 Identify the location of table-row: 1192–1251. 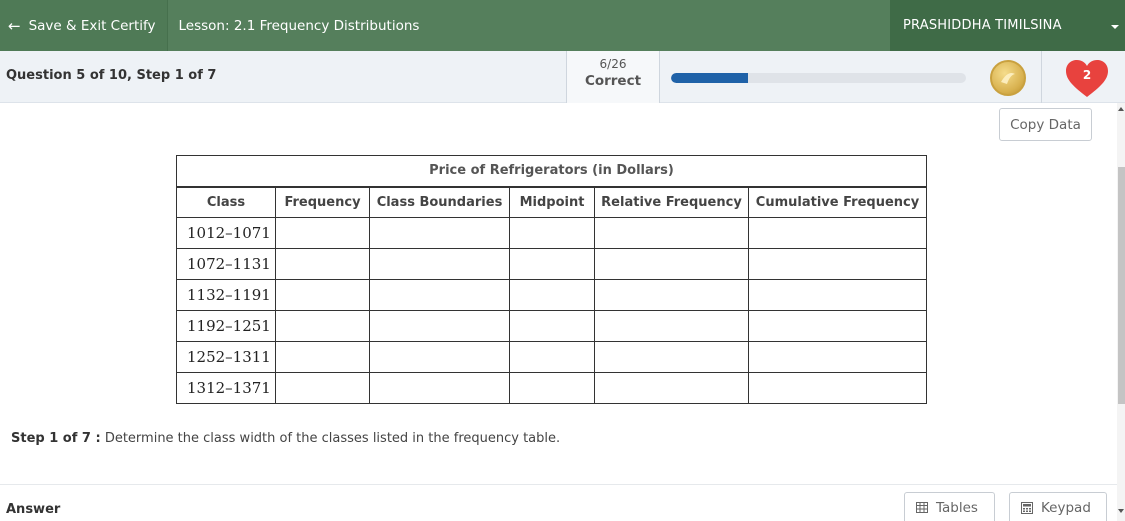
(551, 326).